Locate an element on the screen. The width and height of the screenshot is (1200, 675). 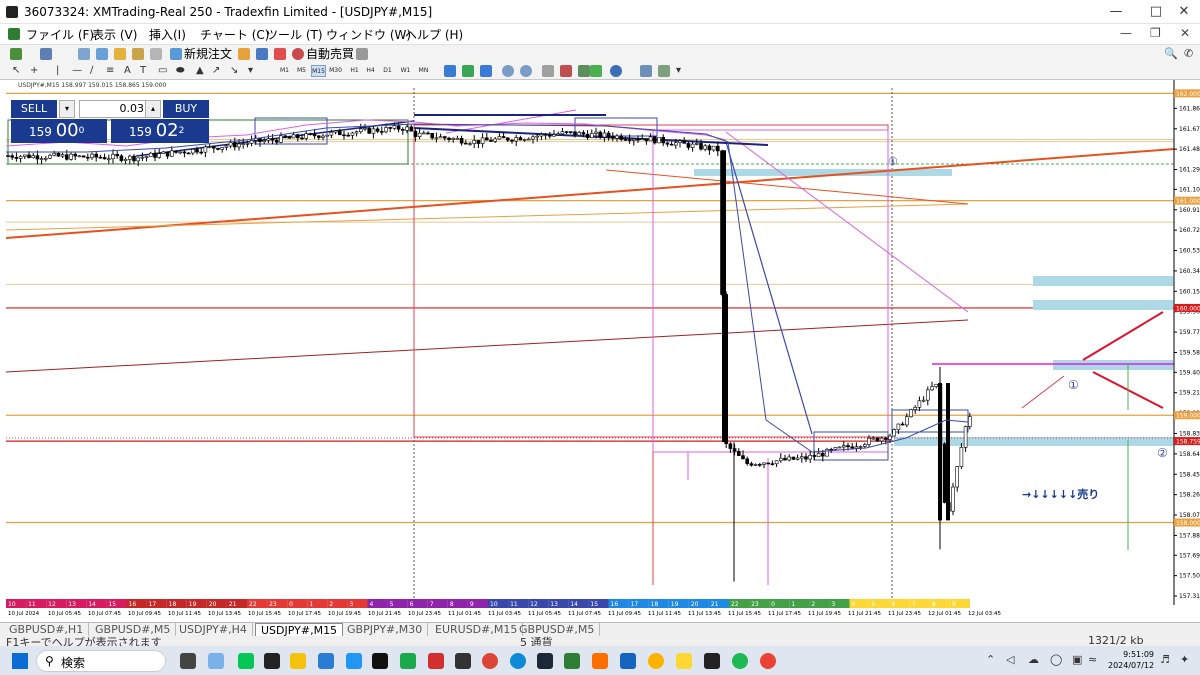
more-tools-icon: ▾ is located at coordinates (250, 71).